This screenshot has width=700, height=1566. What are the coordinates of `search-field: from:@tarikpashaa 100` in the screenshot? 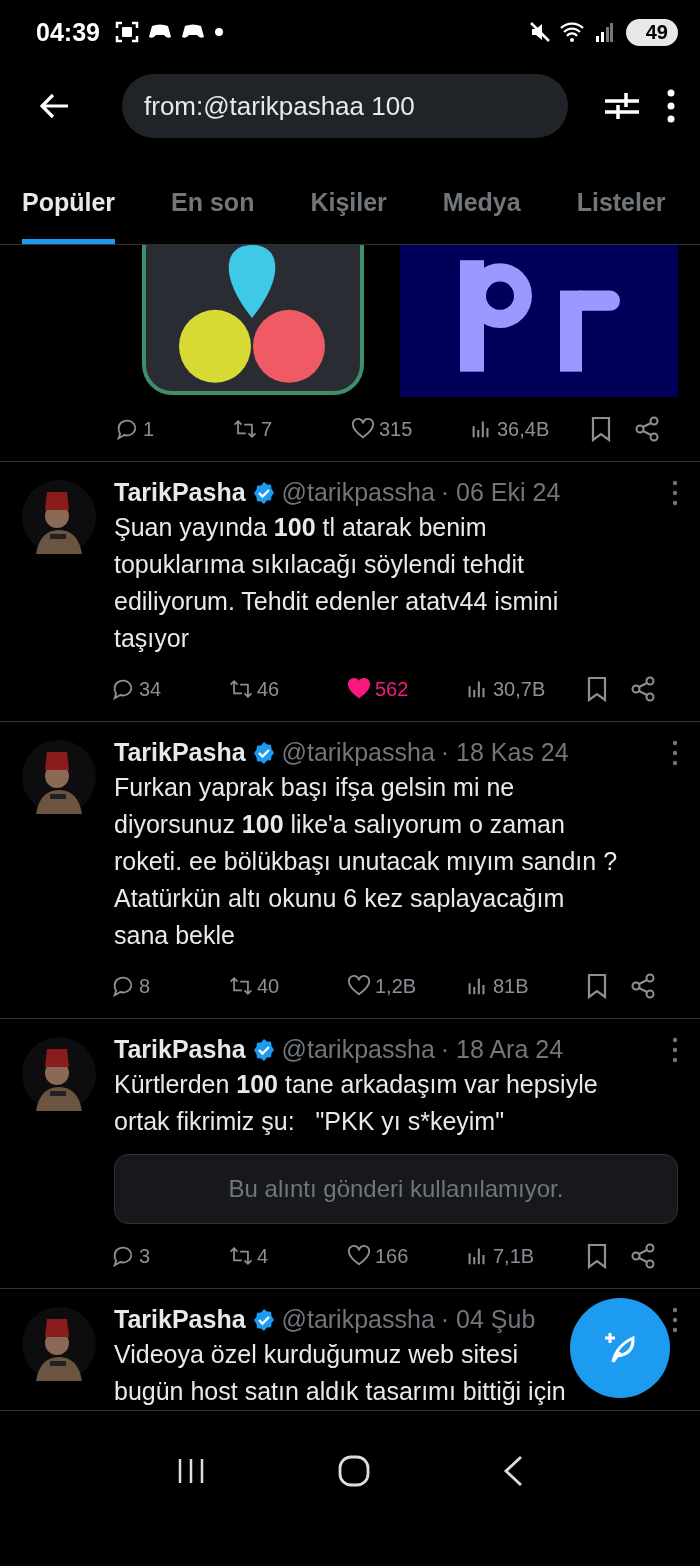 It's located at (345, 106).